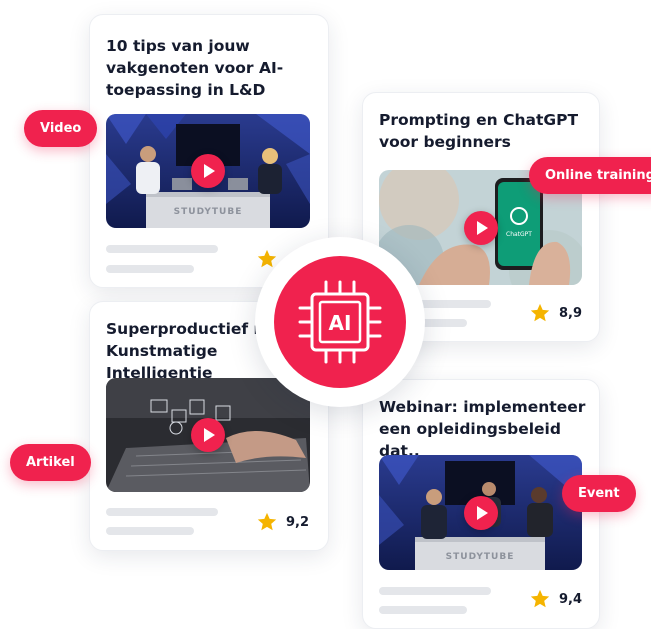  Describe the element at coordinates (571, 313) in the screenshot. I see `rating-score: 8,9` at that location.